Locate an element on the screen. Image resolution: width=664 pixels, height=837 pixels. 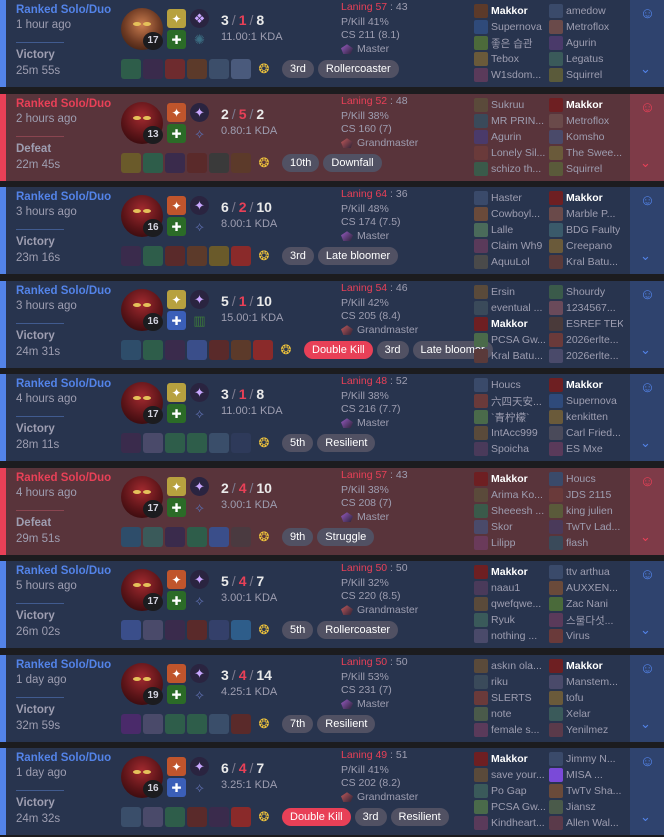
player-name: Virus is located at coordinates (578, 636).